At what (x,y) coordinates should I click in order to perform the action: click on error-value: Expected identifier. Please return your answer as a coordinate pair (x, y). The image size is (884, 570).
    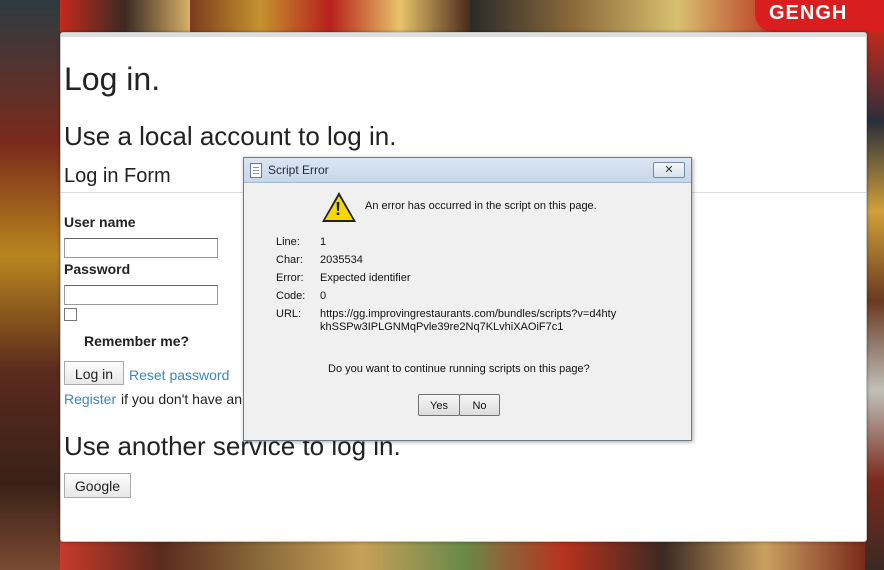
    Looking at the image, I should click on (365, 278).